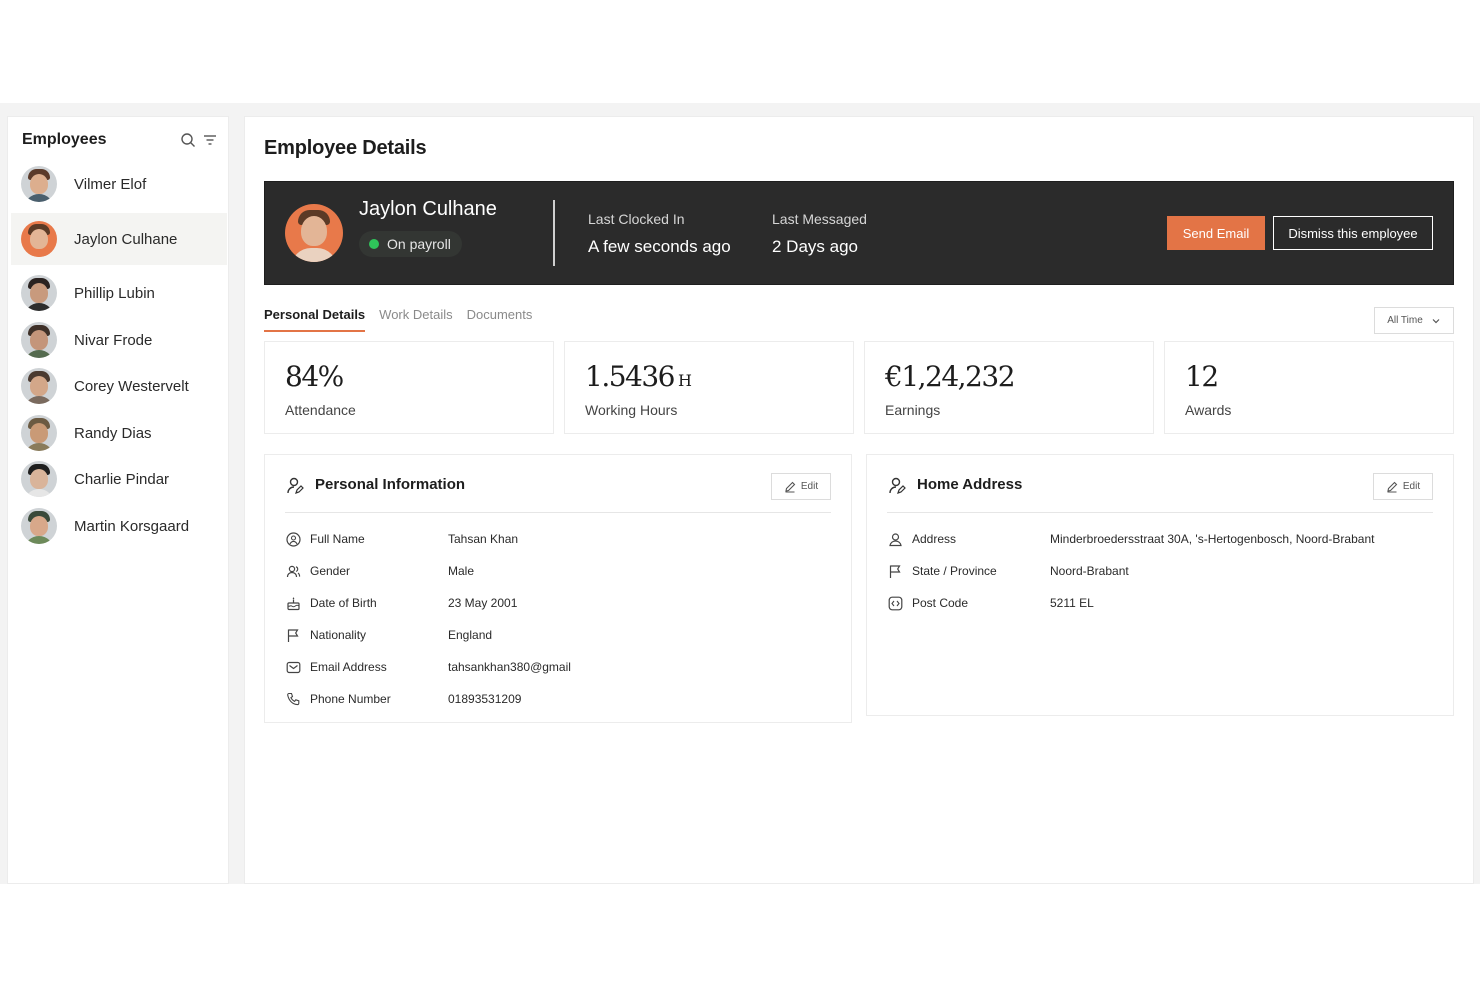 This screenshot has height=987, width=1480. What do you see at coordinates (638, 376) in the screenshot?
I see `stat-value: 1.5436 H` at bounding box center [638, 376].